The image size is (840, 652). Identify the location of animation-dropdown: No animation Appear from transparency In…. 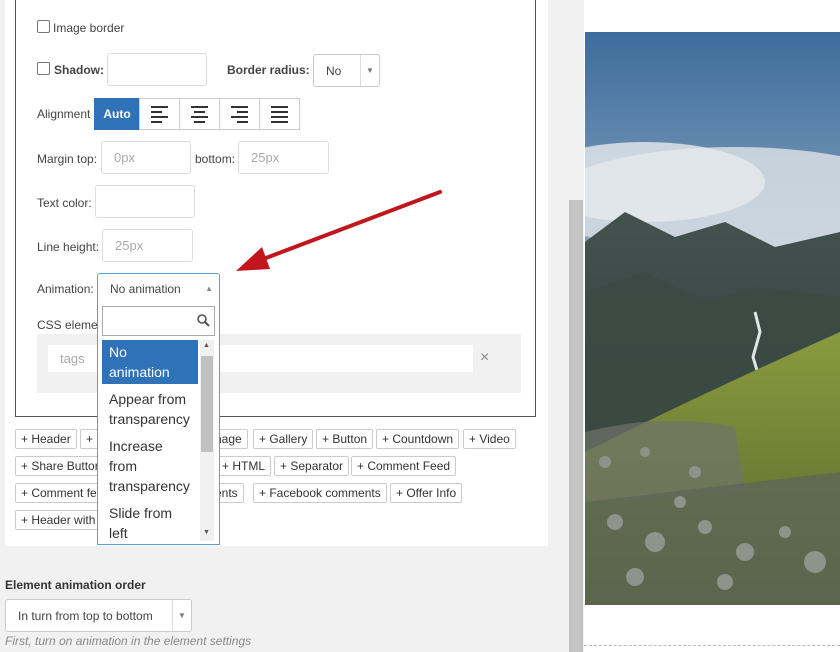
(158, 424).